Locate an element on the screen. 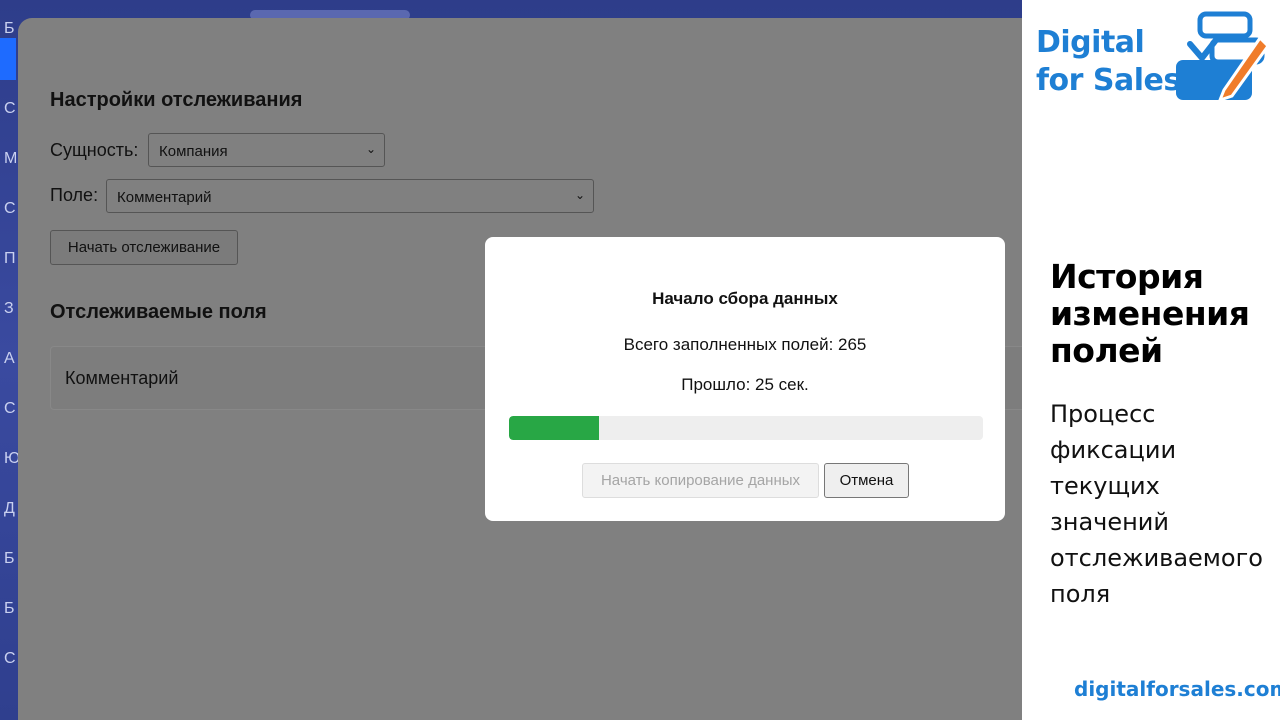 This screenshot has width=1280, height=720. sidebar-item: А is located at coordinates (9, 359).